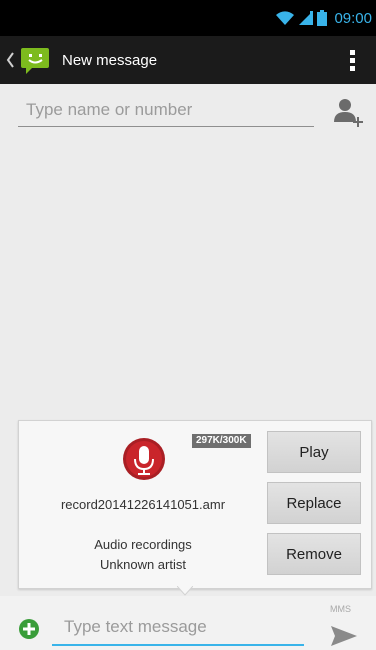 The width and height of the screenshot is (376, 650). What do you see at coordinates (29, 629) in the screenshot?
I see `add-attachment-icon` at bounding box center [29, 629].